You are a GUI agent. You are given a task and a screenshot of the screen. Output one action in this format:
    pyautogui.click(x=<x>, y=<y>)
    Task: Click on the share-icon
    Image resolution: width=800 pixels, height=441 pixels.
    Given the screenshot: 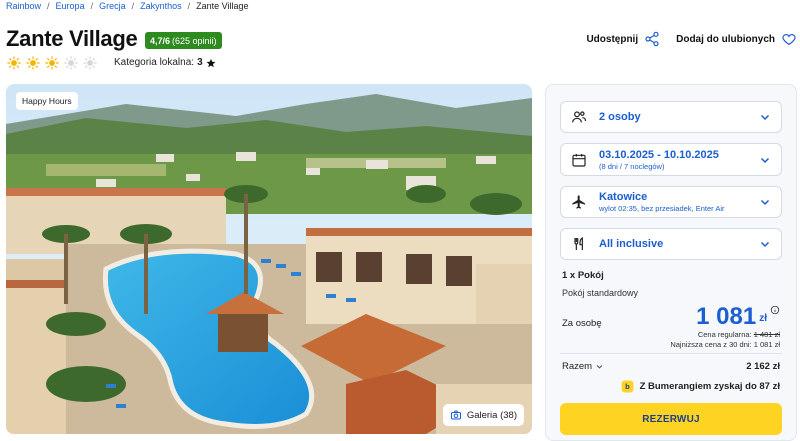 What is the action you would take?
    pyautogui.click(x=652, y=39)
    